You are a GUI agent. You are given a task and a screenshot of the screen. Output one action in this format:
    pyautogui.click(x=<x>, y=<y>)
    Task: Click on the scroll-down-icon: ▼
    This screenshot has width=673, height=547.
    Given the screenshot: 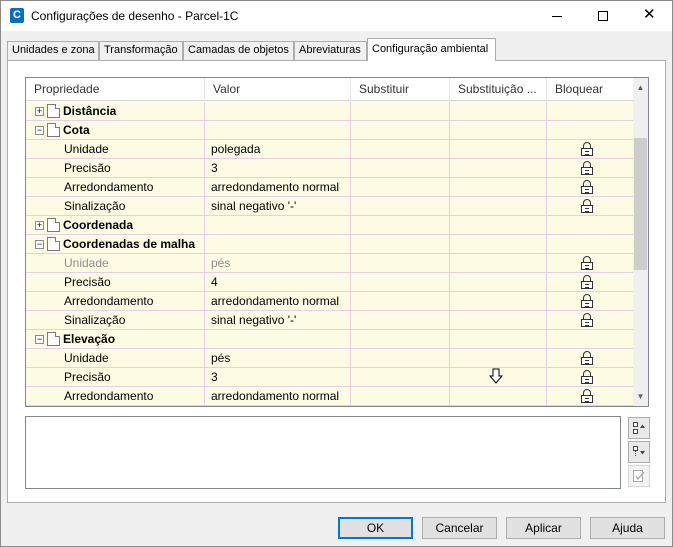 What is the action you would take?
    pyautogui.click(x=640, y=397)
    